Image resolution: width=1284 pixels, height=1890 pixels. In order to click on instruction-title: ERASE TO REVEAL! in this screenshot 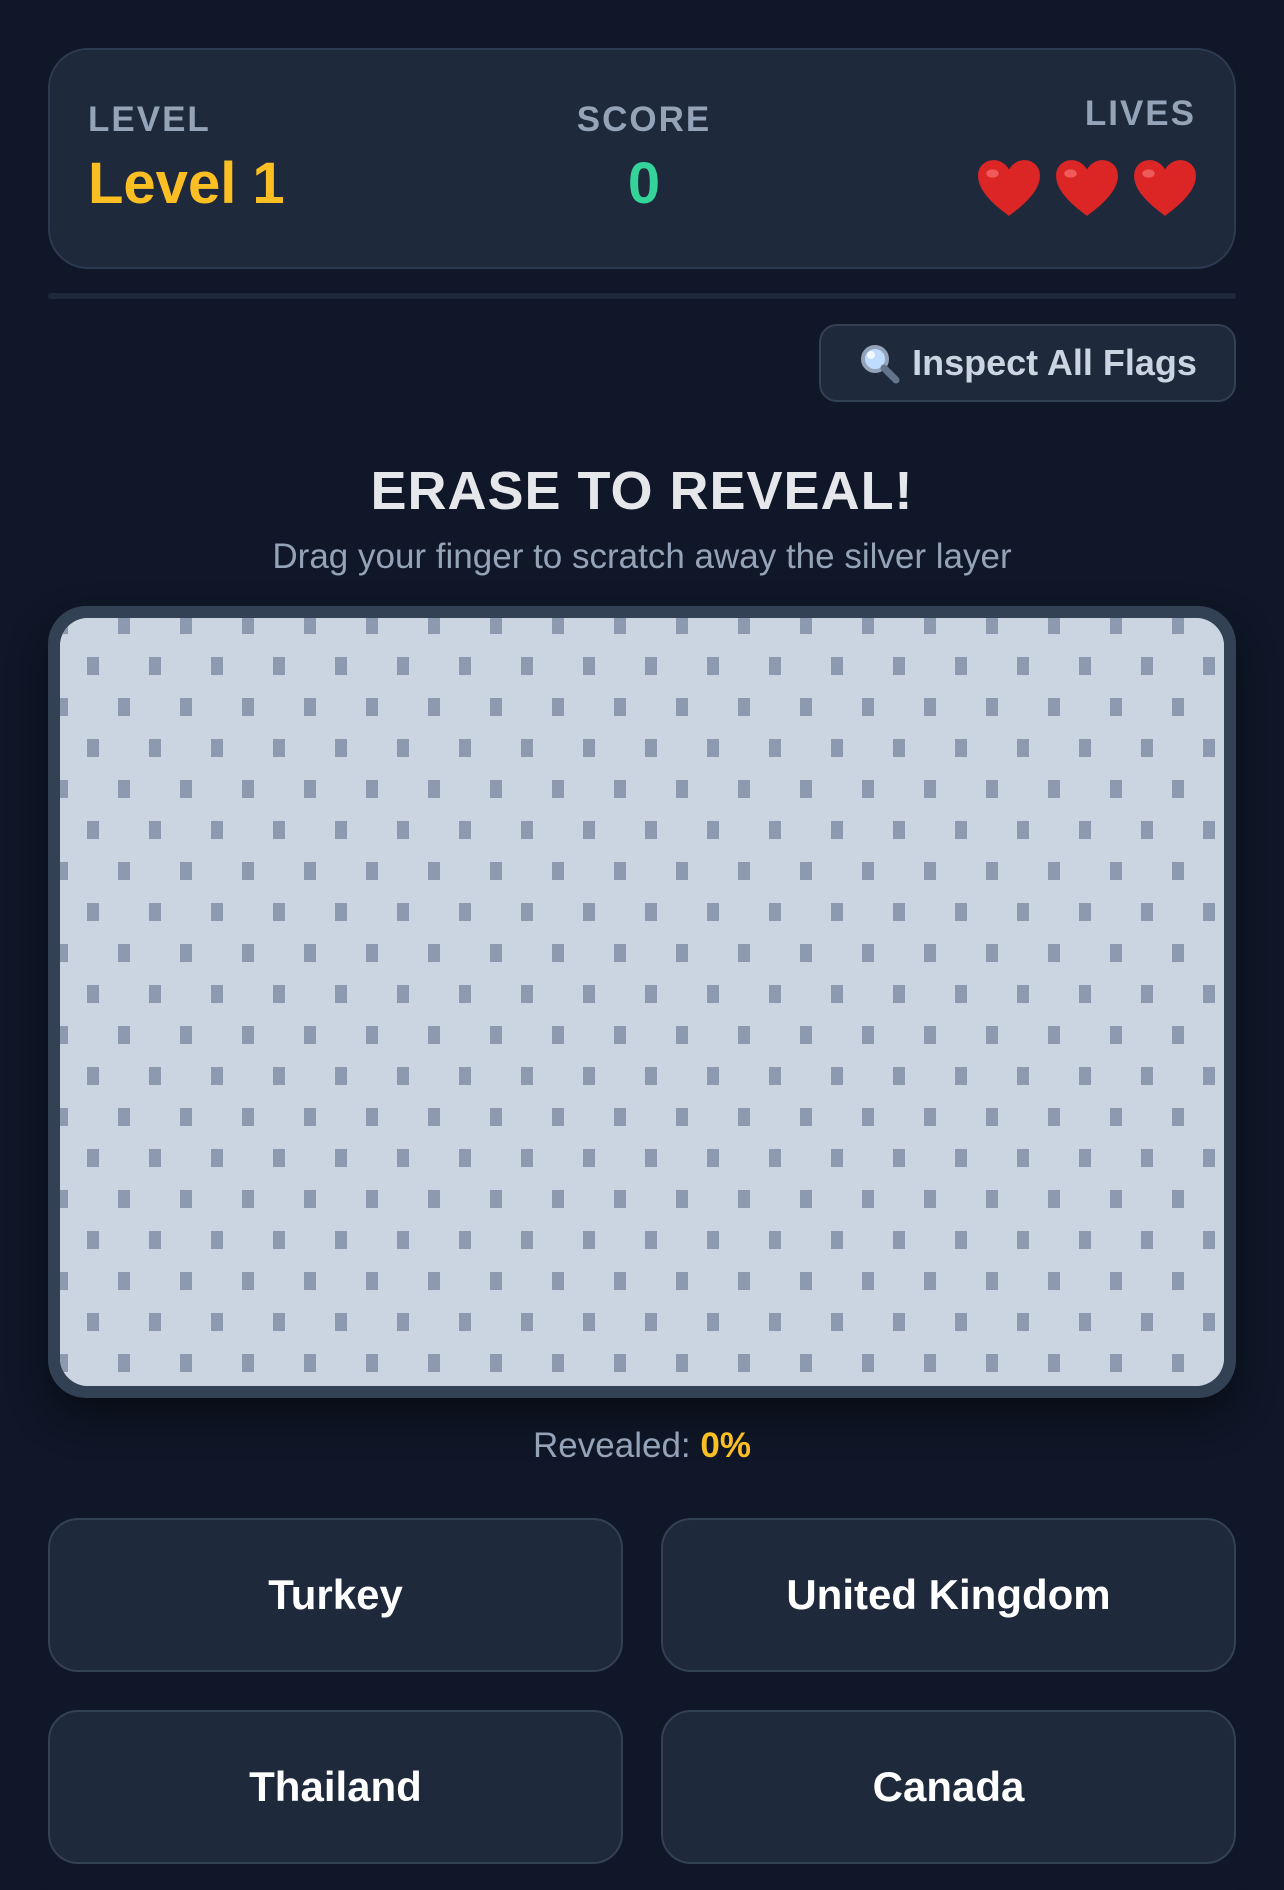, I will do `click(642, 491)`.